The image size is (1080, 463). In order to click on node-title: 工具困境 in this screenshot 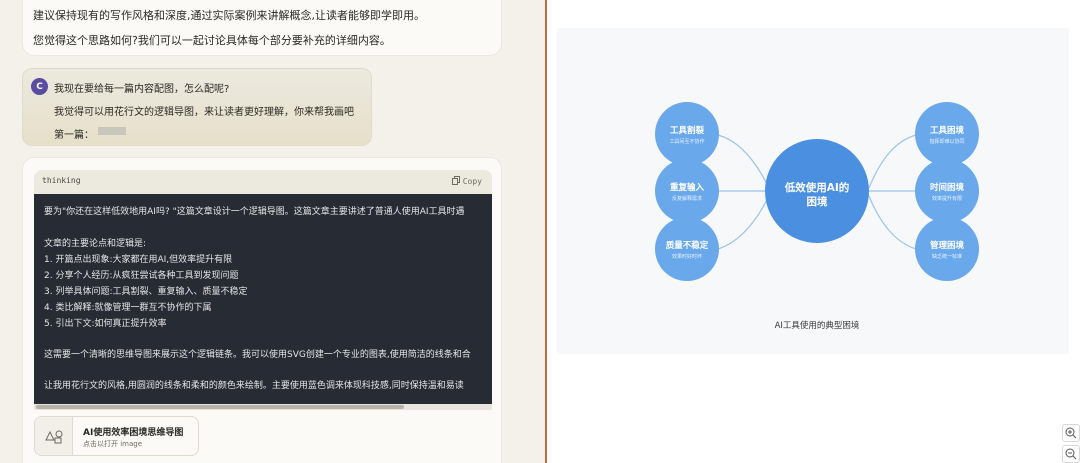, I will do `click(947, 130)`.